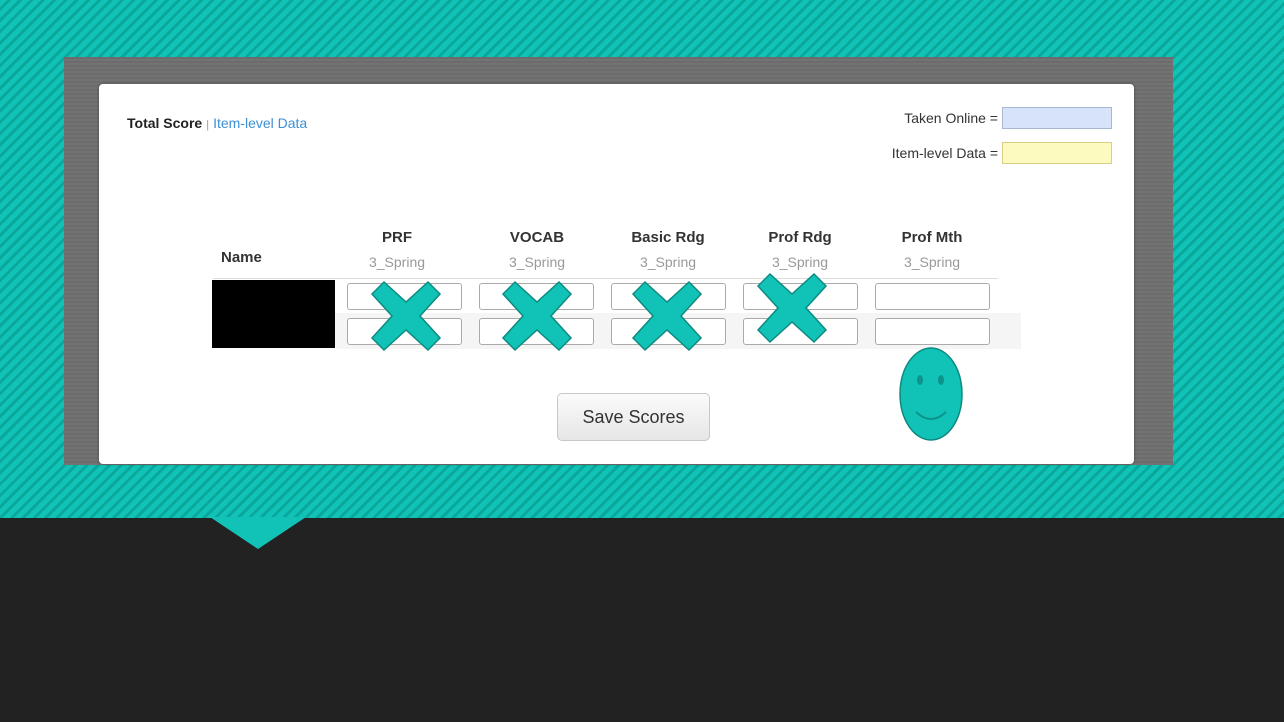 This screenshot has width=1284, height=722. I want to click on column-header-vocab: VOCAB 3_Spring, so click(537, 249).